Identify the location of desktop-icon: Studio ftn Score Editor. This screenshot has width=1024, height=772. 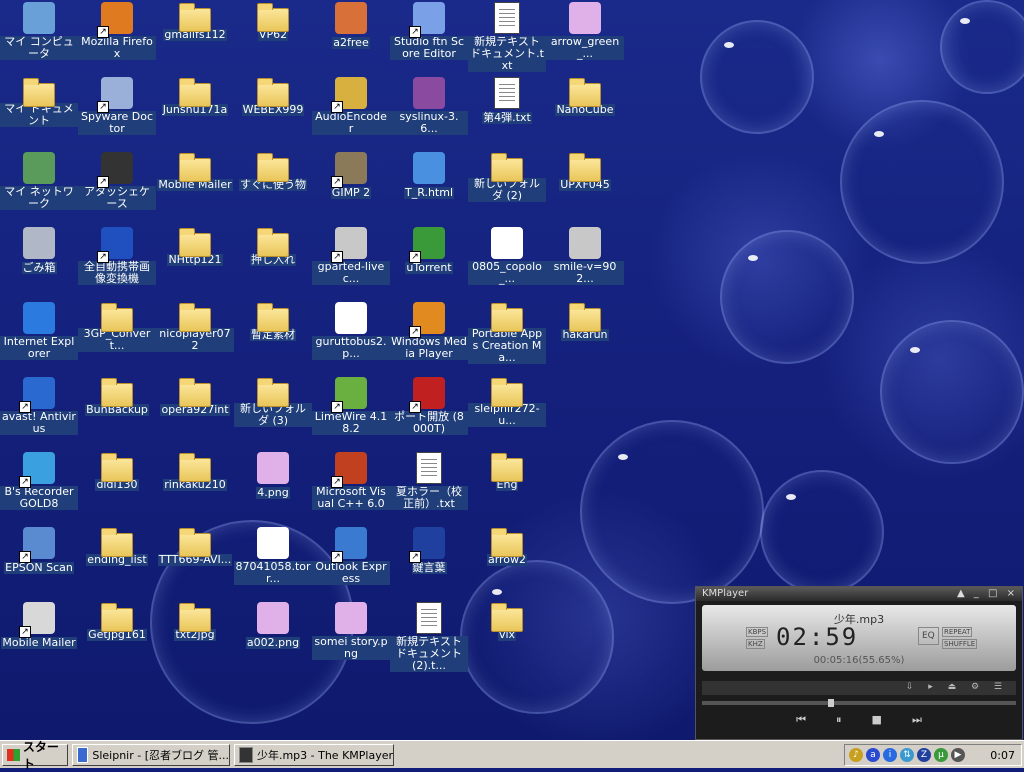
(429, 31).